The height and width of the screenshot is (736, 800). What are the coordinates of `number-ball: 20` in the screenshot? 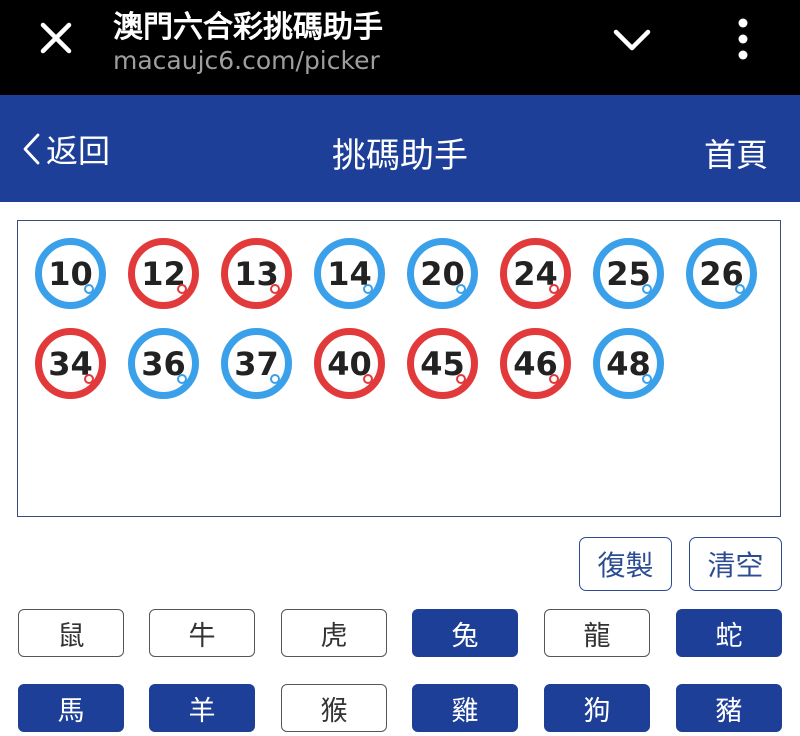 It's located at (442, 273).